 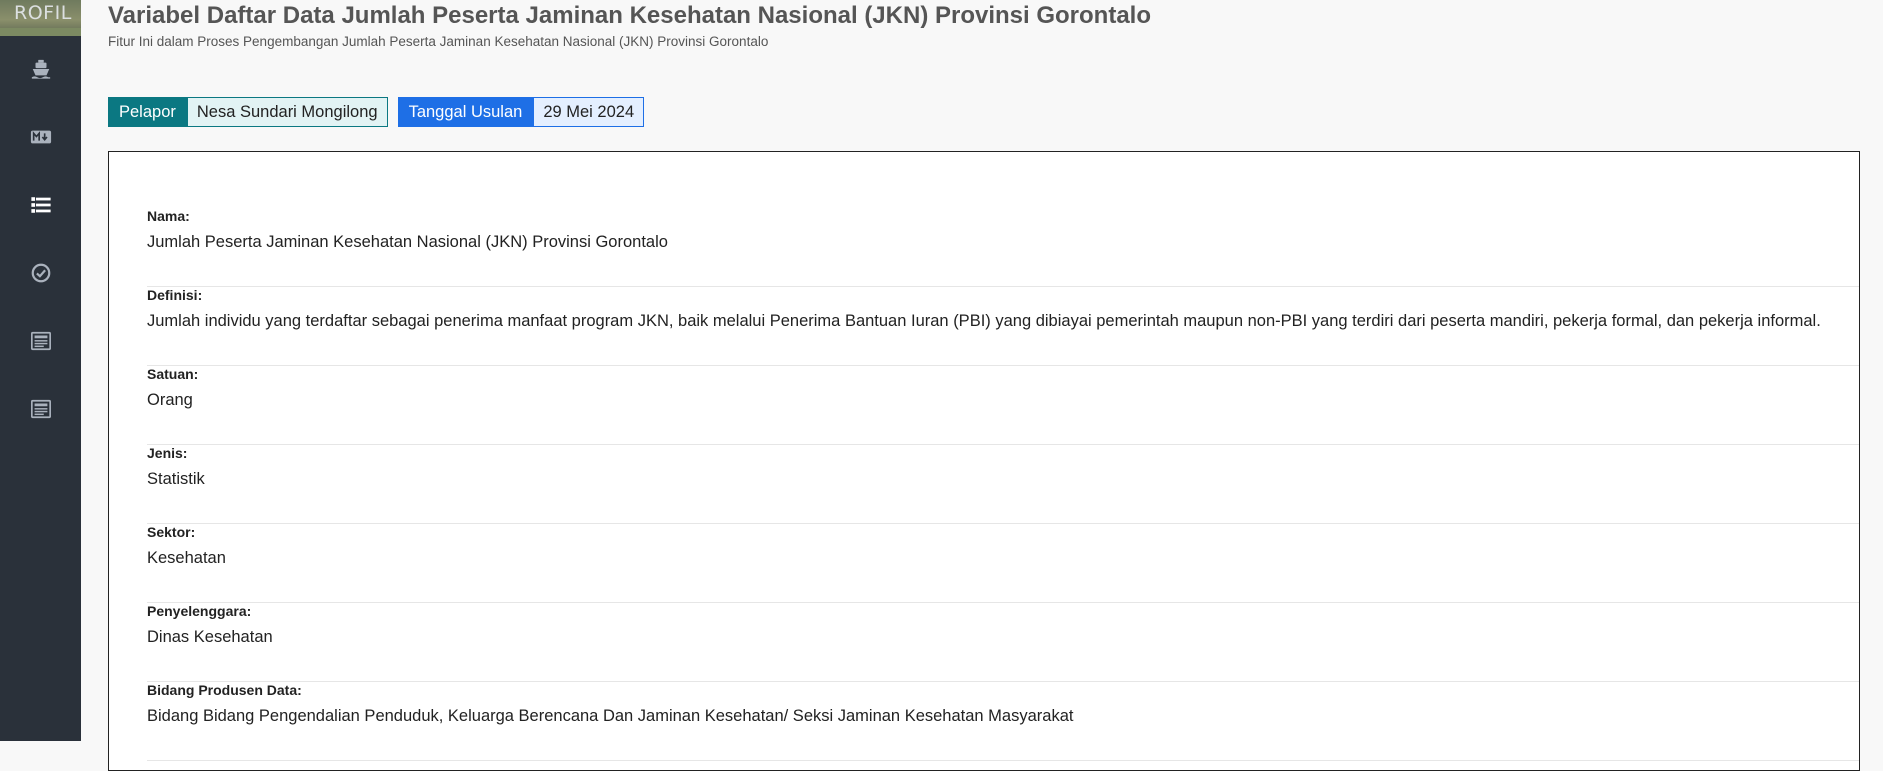 I want to click on pelapor-value: Nesa Sundari Mongilong, so click(x=287, y=112).